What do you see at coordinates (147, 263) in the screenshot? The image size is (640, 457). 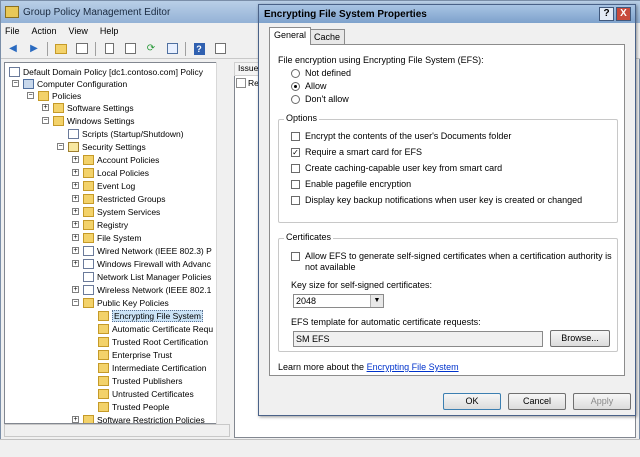 I see `tree-item-windows-firewall: Windows Firewall with Advanc` at bounding box center [147, 263].